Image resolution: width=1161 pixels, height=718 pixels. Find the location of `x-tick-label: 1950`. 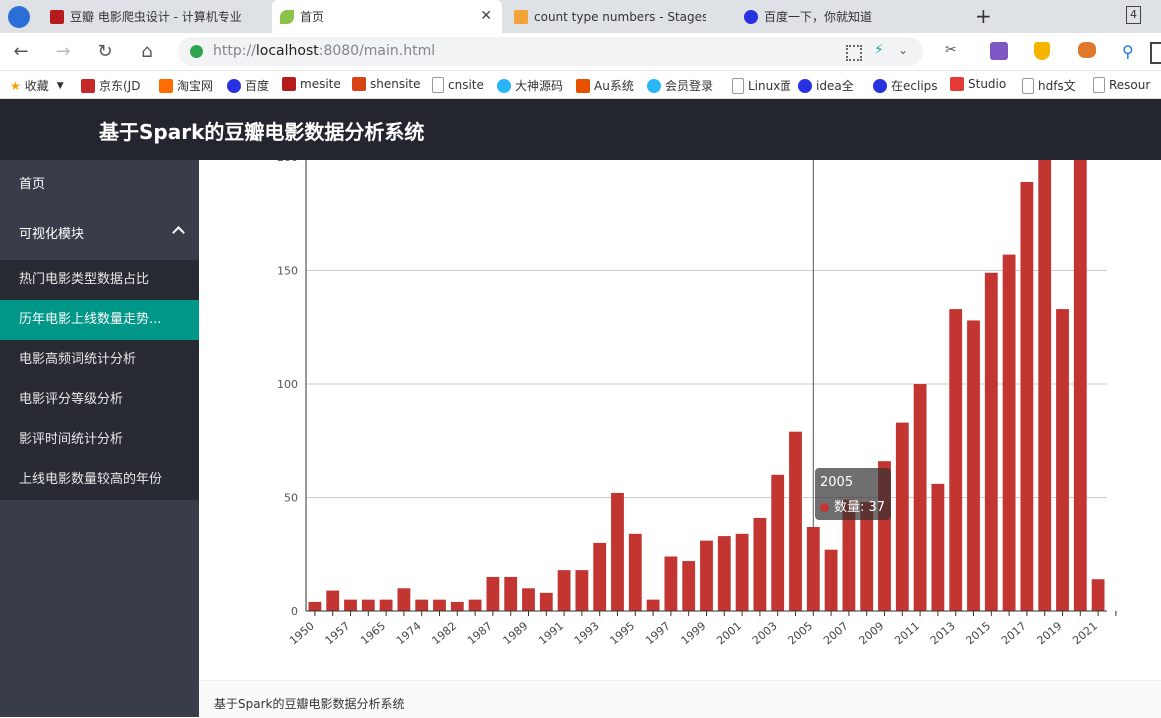

x-tick-label: 1950 is located at coordinates (302, 633).